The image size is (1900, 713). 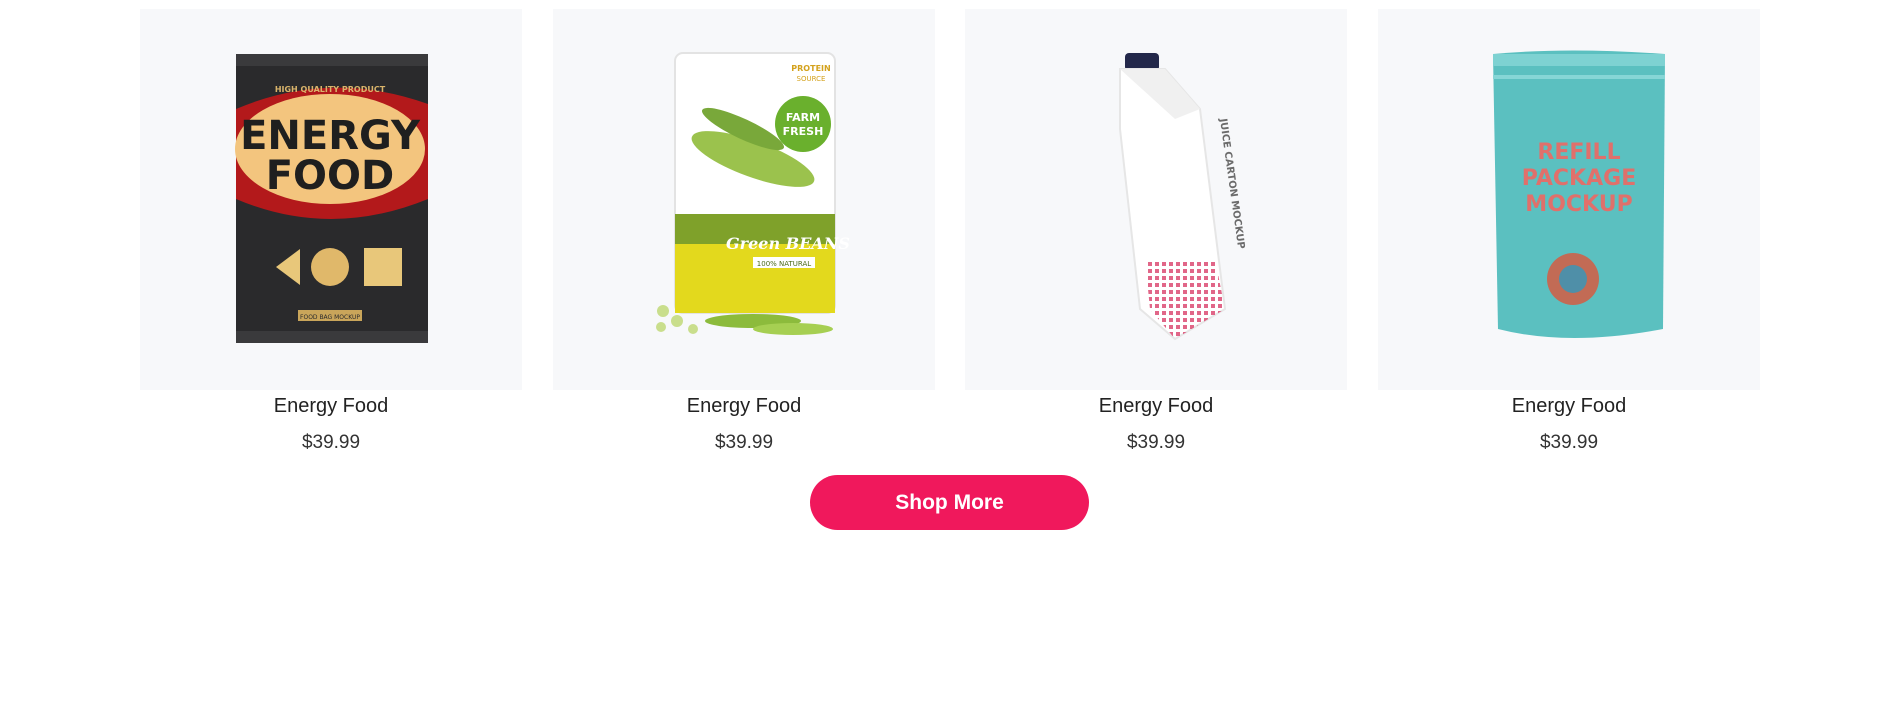 I want to click on pack-source: SOURCE, so click(x=811, y=79).